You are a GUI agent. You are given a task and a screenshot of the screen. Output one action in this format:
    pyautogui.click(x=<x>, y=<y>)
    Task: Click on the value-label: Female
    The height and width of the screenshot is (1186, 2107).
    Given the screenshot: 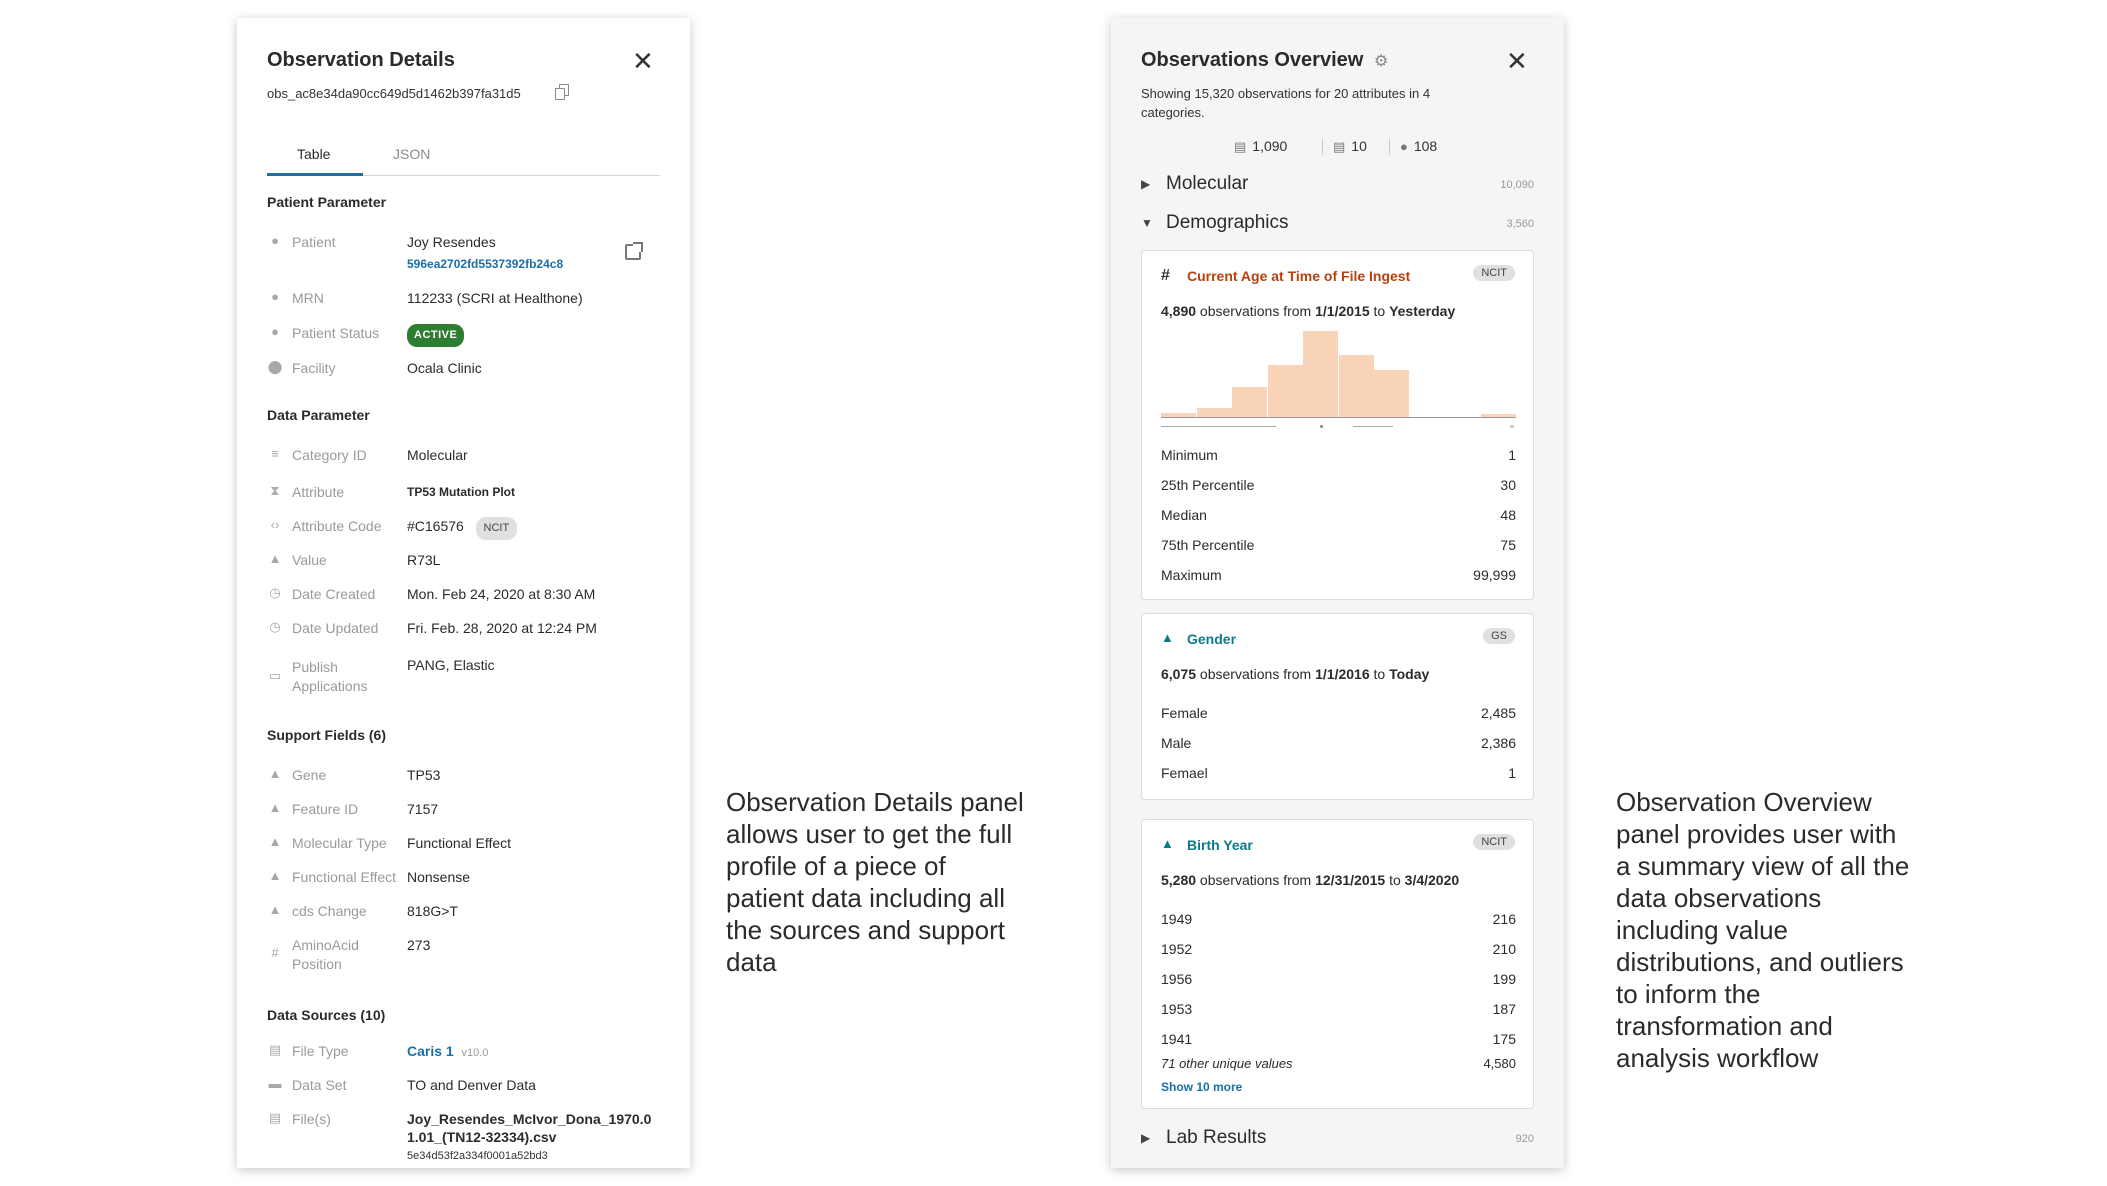 What is the action you would take?
    pyautogui.click(x=1184, y=713)
    